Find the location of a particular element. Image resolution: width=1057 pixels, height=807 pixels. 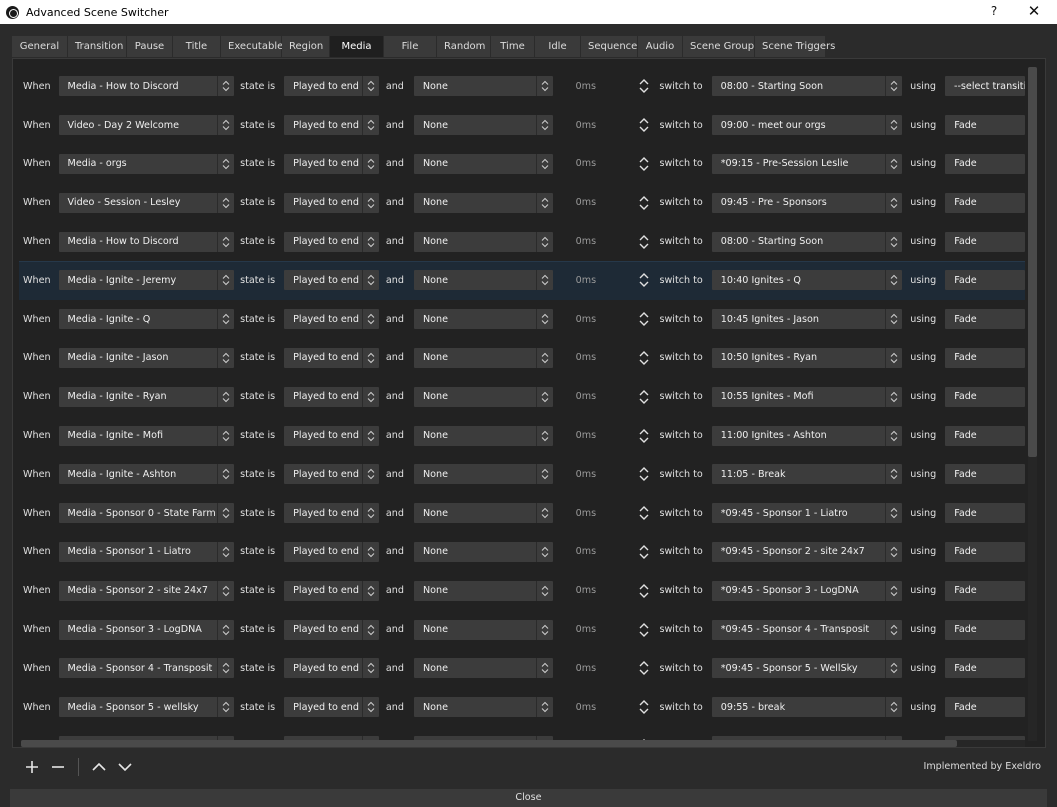

horizontal-scrollbar is located at coordinates (523, 743).